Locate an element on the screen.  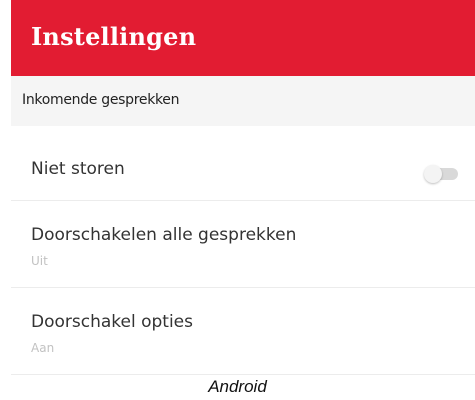
setting-value-forward-options: Aan is located at coordinates (43, 348).